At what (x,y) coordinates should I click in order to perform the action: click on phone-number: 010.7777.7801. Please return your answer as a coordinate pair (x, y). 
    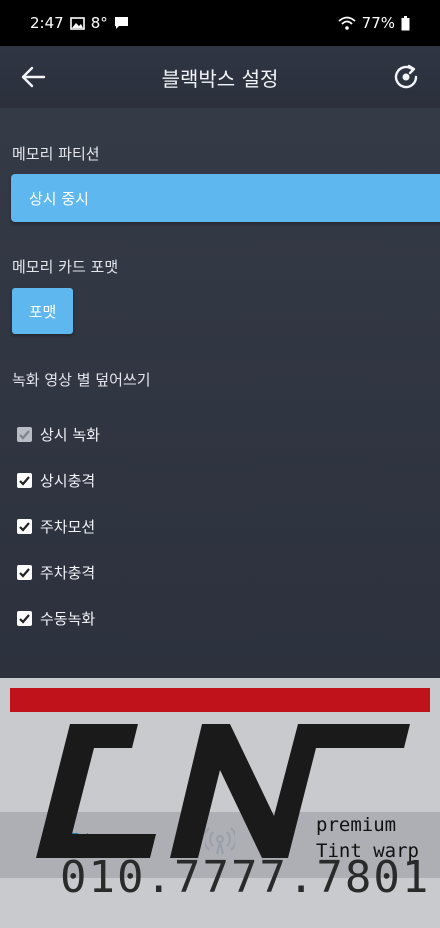
    Looking at the image, I should click on (245, 877).